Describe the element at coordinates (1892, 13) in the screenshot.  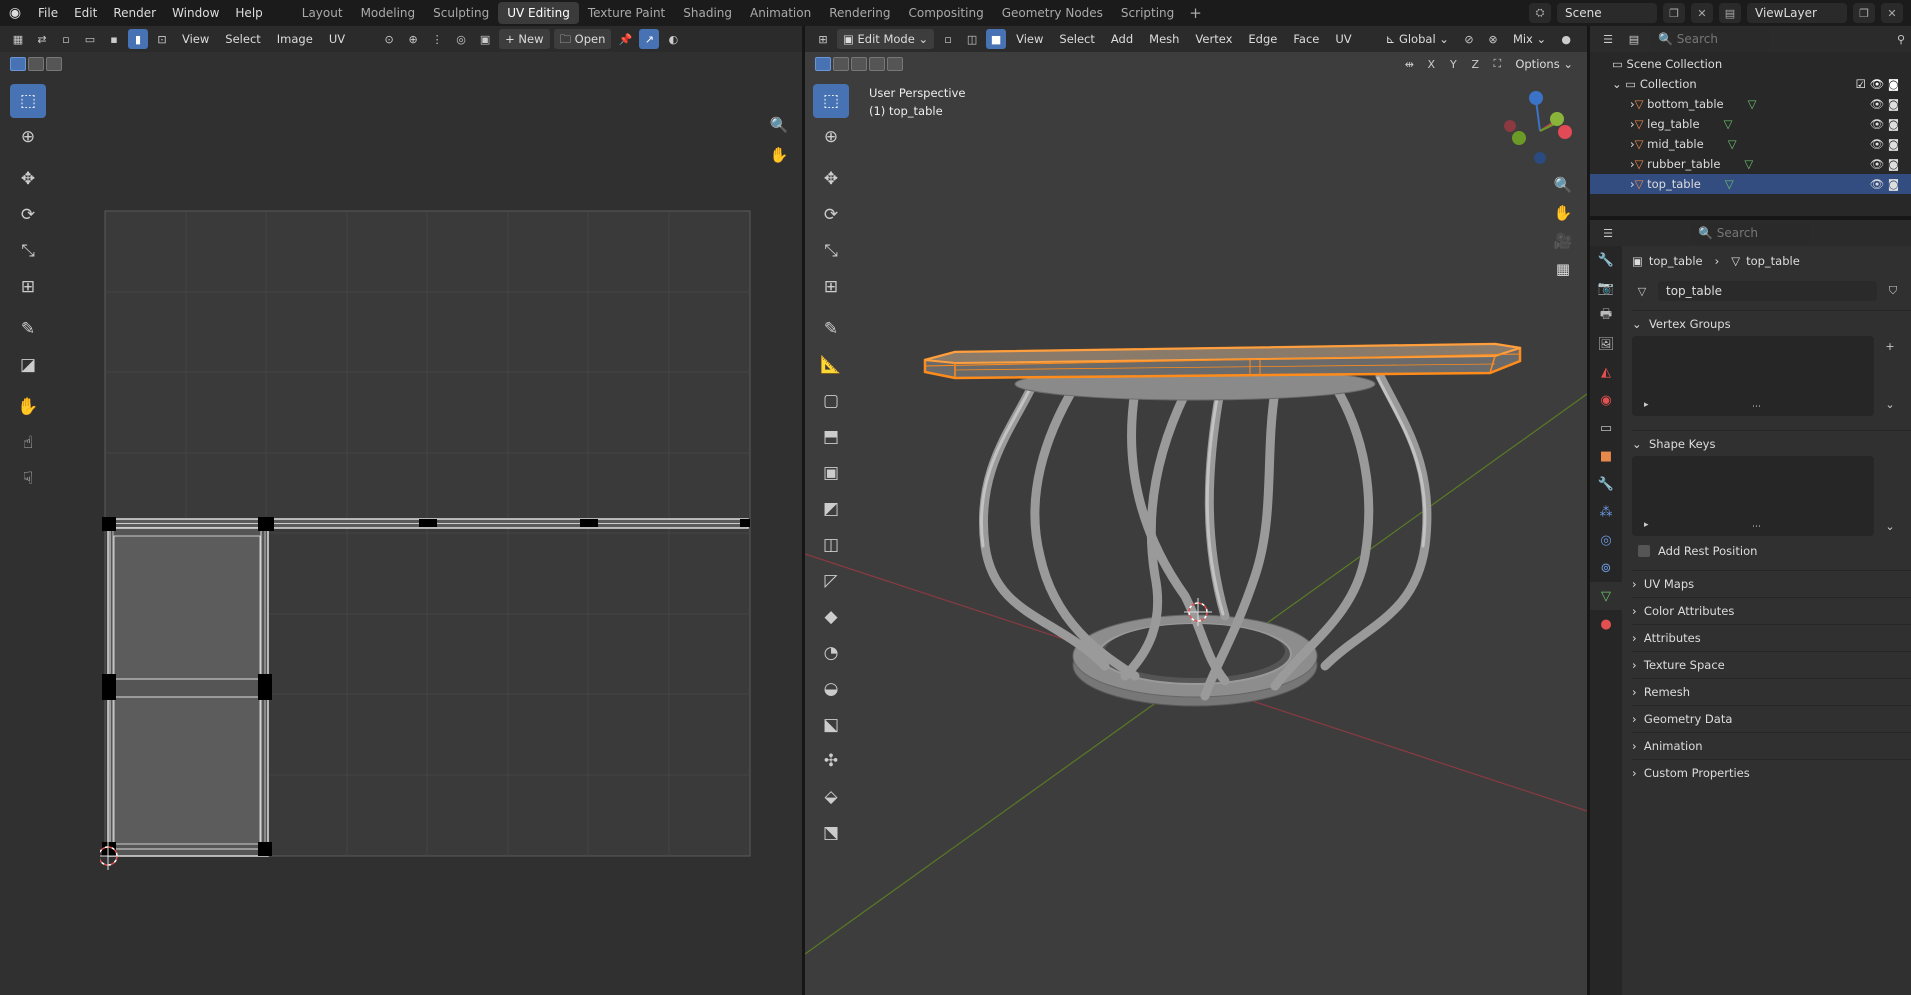
I see `delete-viewlayer-icon: ✕` at that location.